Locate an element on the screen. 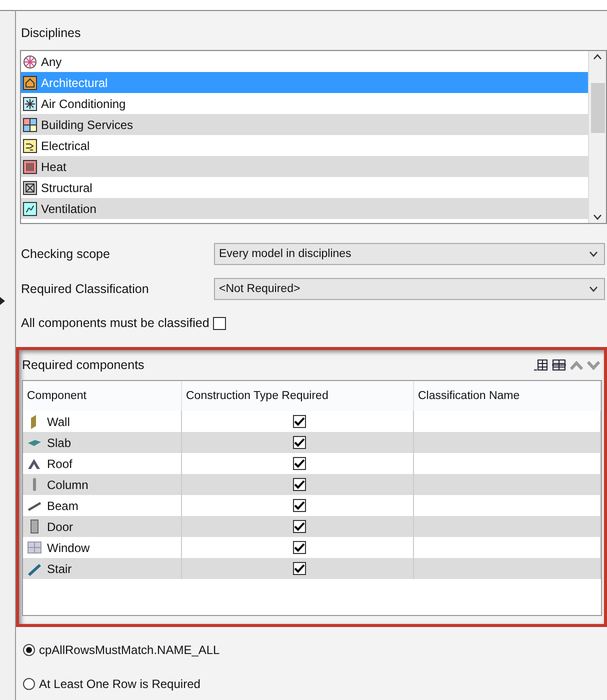  delete-row-icon is located at coordinates (559, 365).